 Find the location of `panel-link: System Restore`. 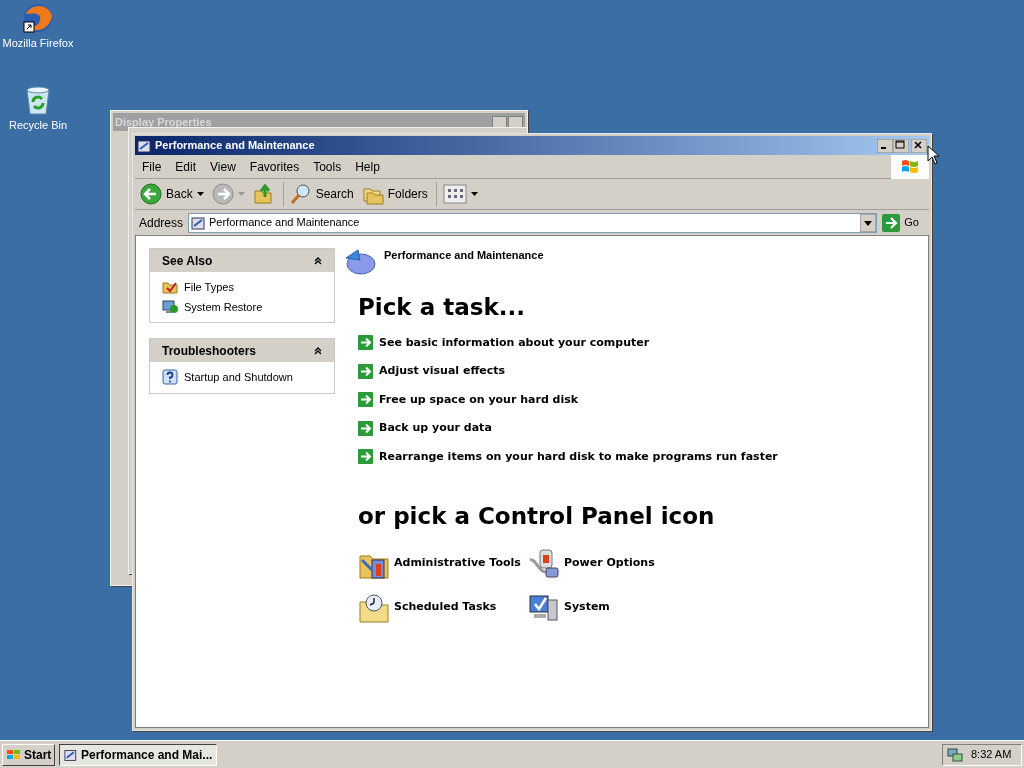

panel-link: System Restore is located at coordinates (242, 306).